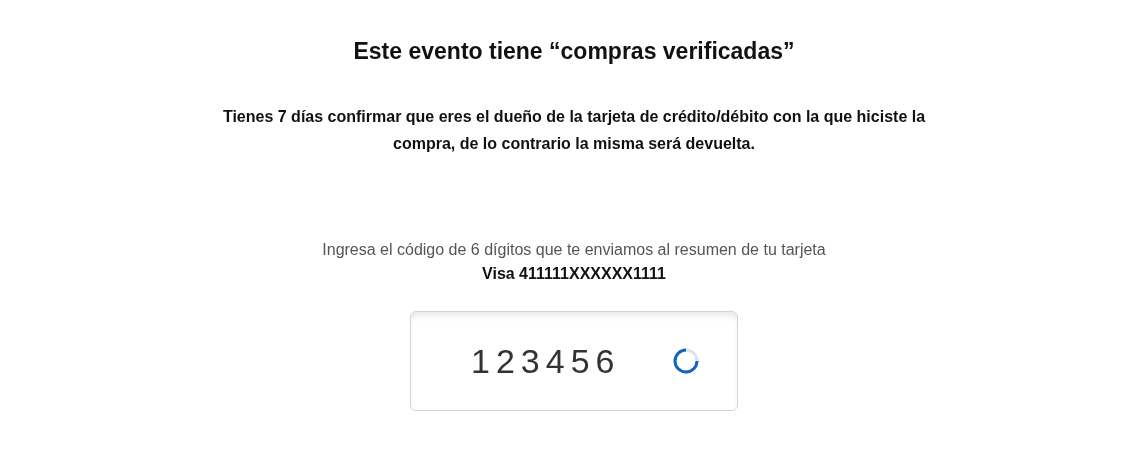 The image size is (1148, 467). What do you see at coordinates (574, 250) in the screenshot?
I see `instruction-text: Ingresa el código de 6 dígitos que te enviamos al resumen de tu tarjeta` at bounding box center [574, 250].